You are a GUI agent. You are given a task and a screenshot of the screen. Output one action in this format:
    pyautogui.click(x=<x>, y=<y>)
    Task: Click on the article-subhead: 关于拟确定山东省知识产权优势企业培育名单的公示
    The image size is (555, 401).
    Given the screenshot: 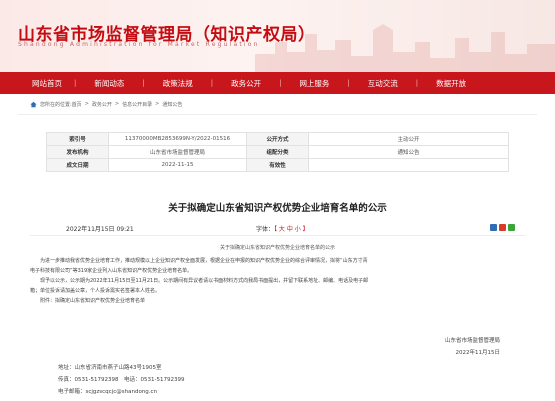 What is the action you would take?
    pyautogui.click(x=277, y=248)
    